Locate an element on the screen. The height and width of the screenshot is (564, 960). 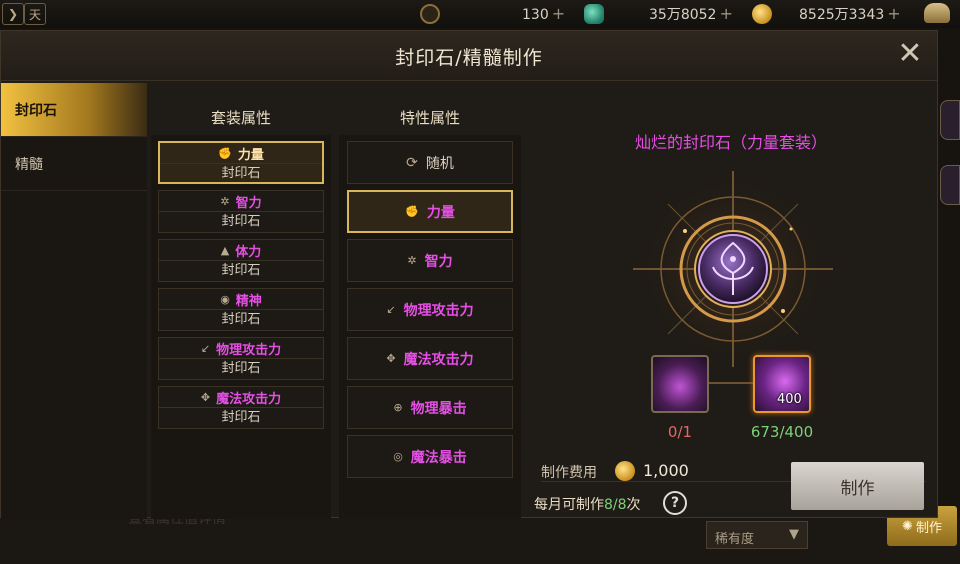
add-gold-icon: + is located at coordinates (893, 13).